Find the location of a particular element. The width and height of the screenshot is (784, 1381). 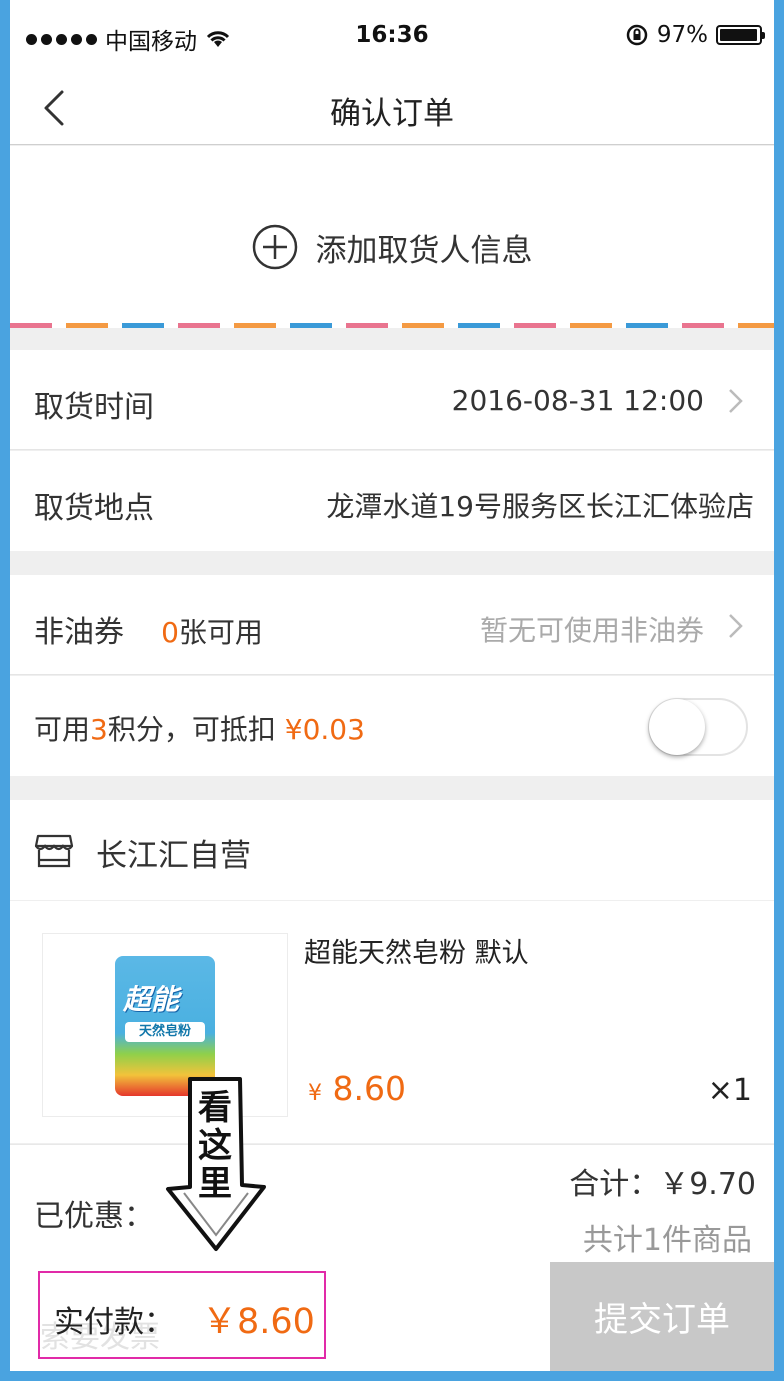

pay-amount: ￥8.60 is located at coordinates (258, 1322).